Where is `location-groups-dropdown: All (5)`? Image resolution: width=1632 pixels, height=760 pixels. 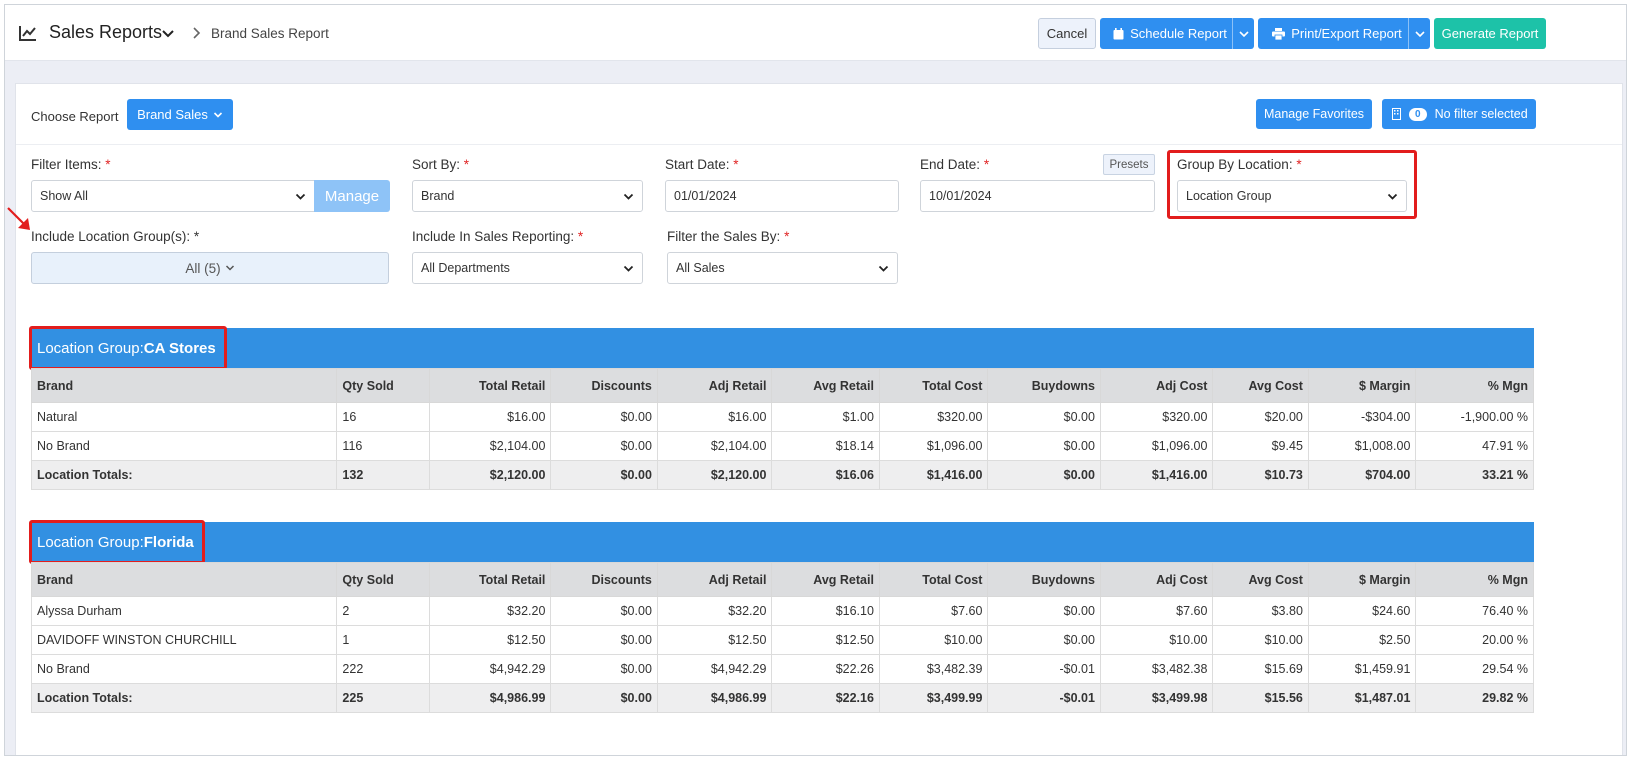
location-groups-dropdown: All (5) is located at coordinates (210, 268).